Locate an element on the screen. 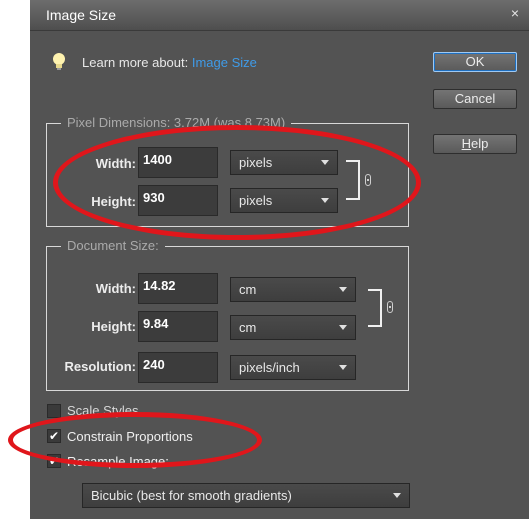  scale-styles-label: Scale Styles is located at coordinates (103, 410).